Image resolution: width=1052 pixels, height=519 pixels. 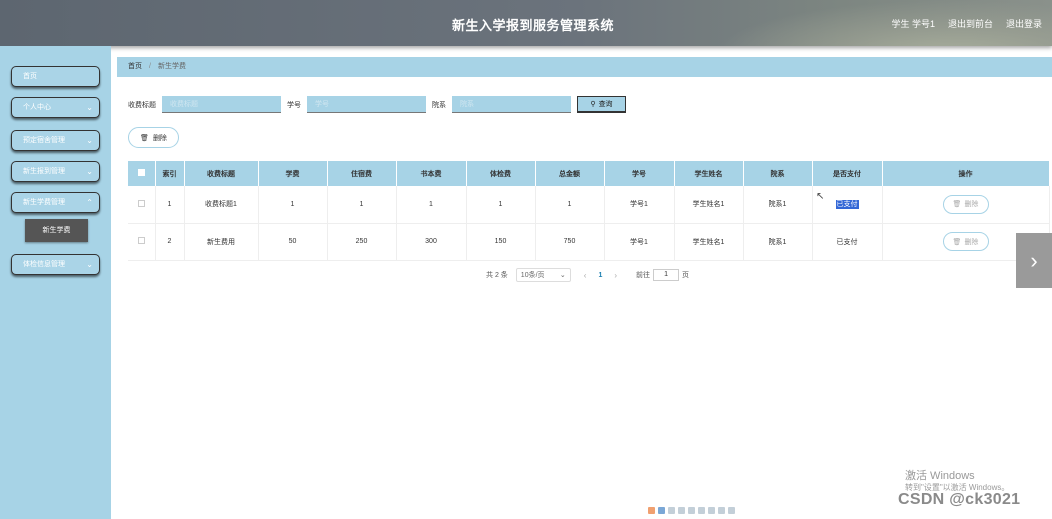 I want to click on goto-page-input: 1, so click(x=666, y=275).